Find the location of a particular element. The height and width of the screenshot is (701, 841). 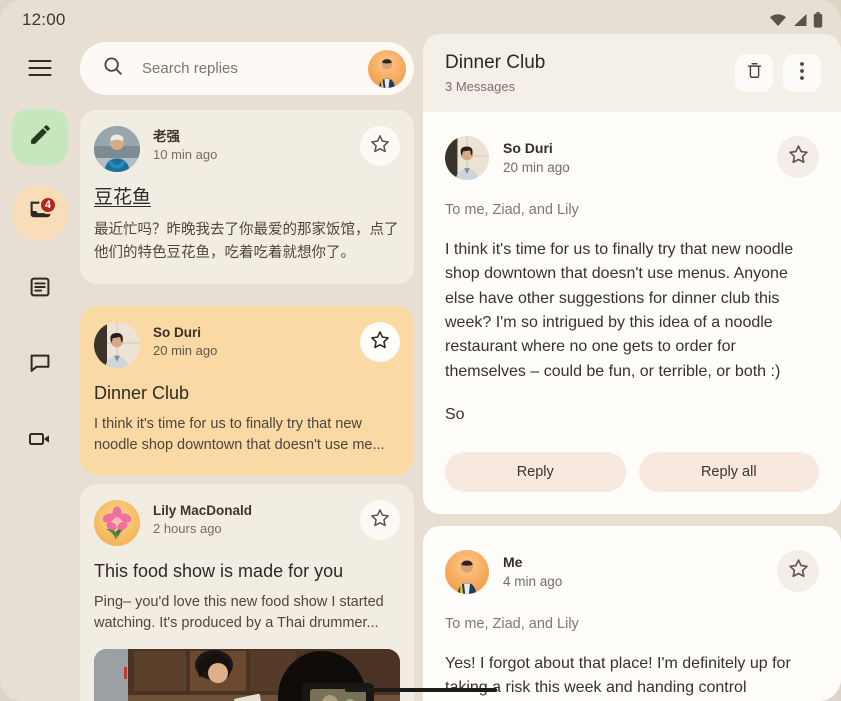

message-header: Me 4 min ago is located at coordinates (632, 571).